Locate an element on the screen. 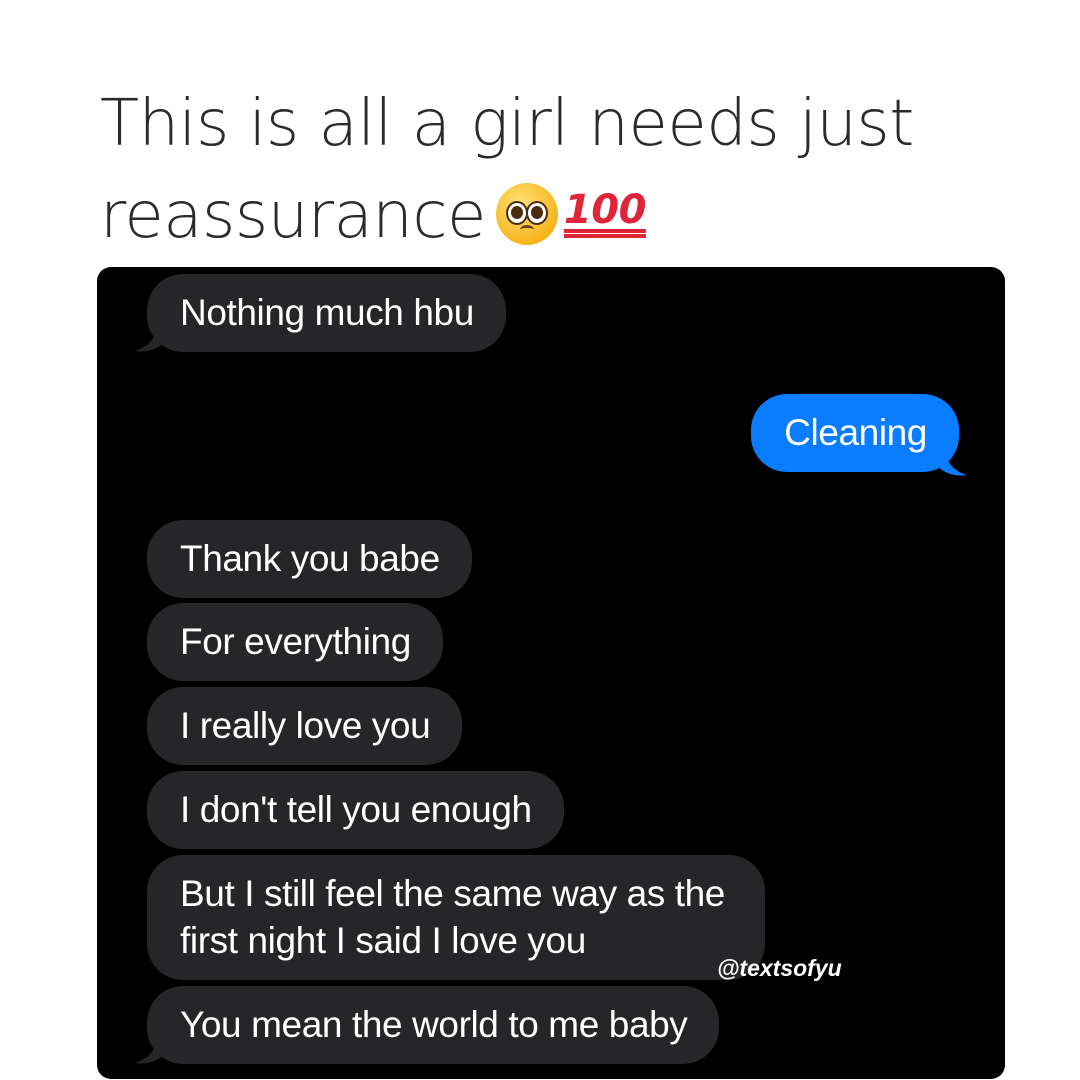  message-received: Nothing much hbu is located at coordinates (326, 313).